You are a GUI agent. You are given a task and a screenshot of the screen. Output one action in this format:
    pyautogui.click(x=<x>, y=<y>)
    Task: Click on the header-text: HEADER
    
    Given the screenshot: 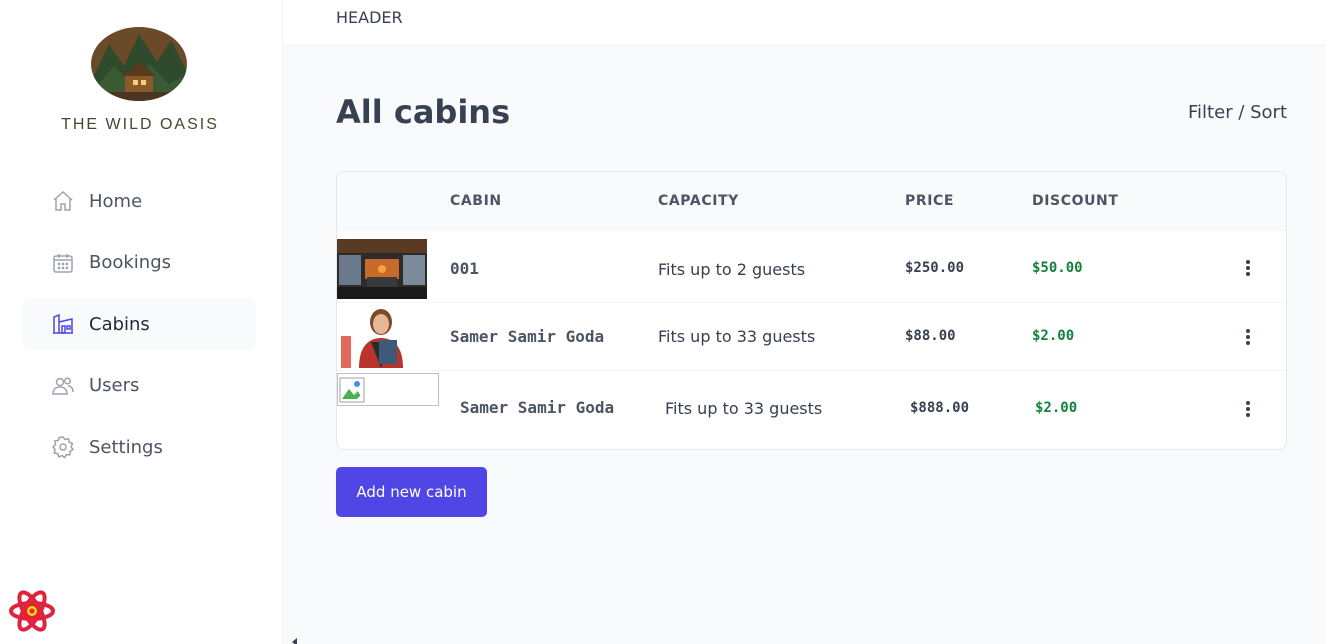 What is the action you would take?
    pyautogui.click(x=369, y=17)
    